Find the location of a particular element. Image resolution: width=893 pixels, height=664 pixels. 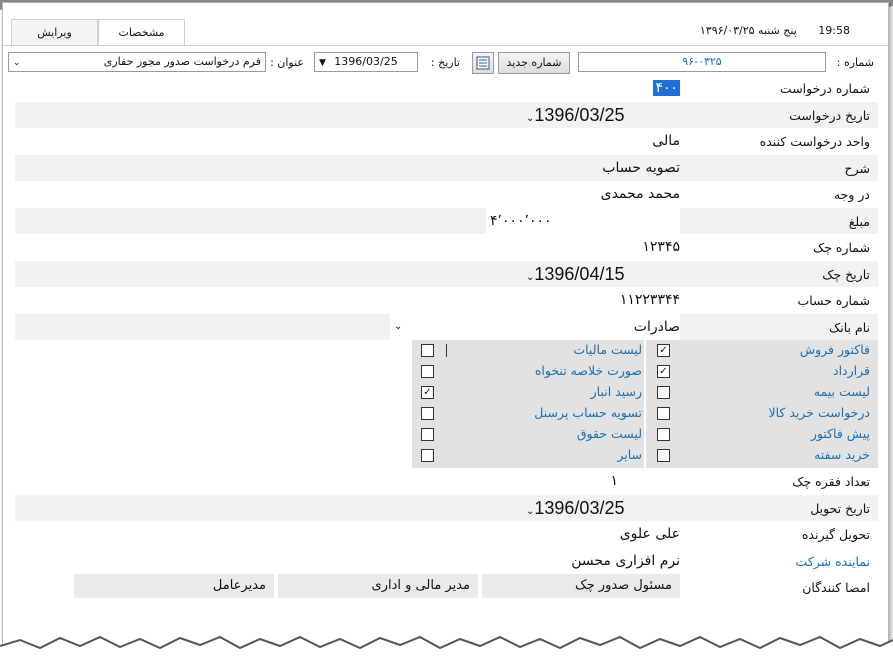

row-description: شرح تصویه حساب is located at coordinates (446, 167).